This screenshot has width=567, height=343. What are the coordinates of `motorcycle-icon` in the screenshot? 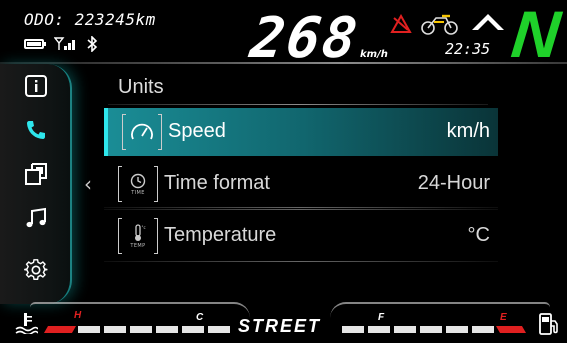 It's located at (440, 25).